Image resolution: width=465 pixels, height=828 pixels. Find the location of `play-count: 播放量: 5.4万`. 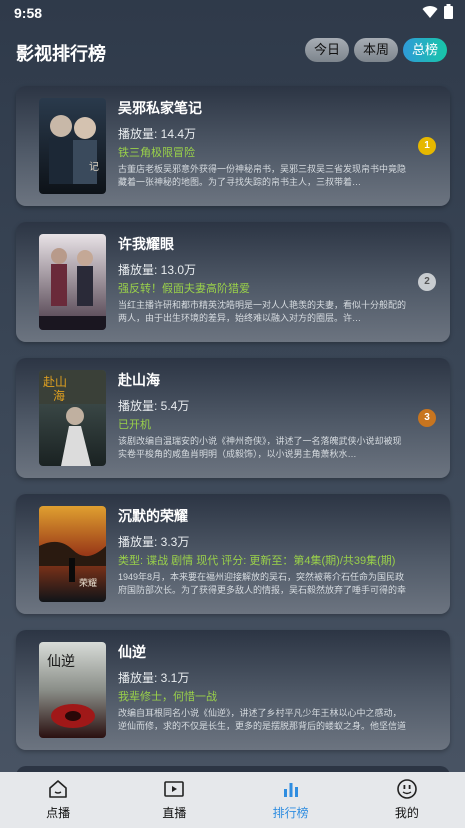

play-count: 播放量: 5.4万 is located at coordinates (154, 406).